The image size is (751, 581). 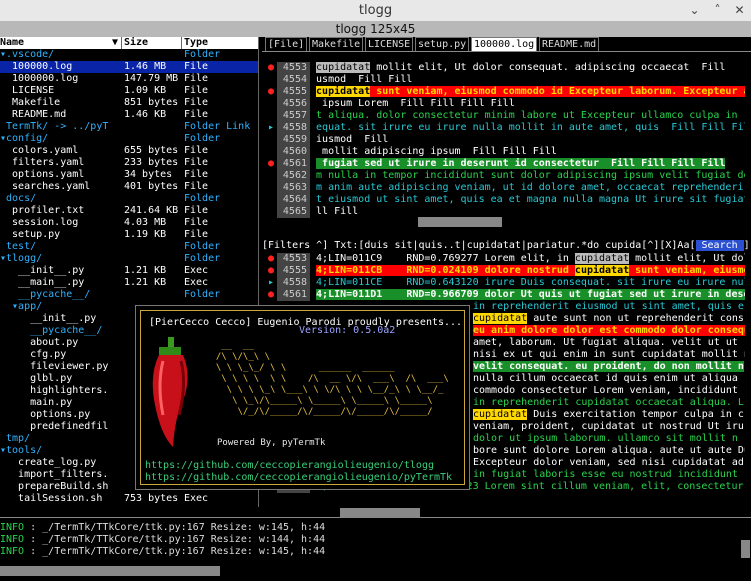 What do you see at coordinates (24, 138) in the screenshot?
I see `file-name: ▾config/` at bounding box center [24, 138].